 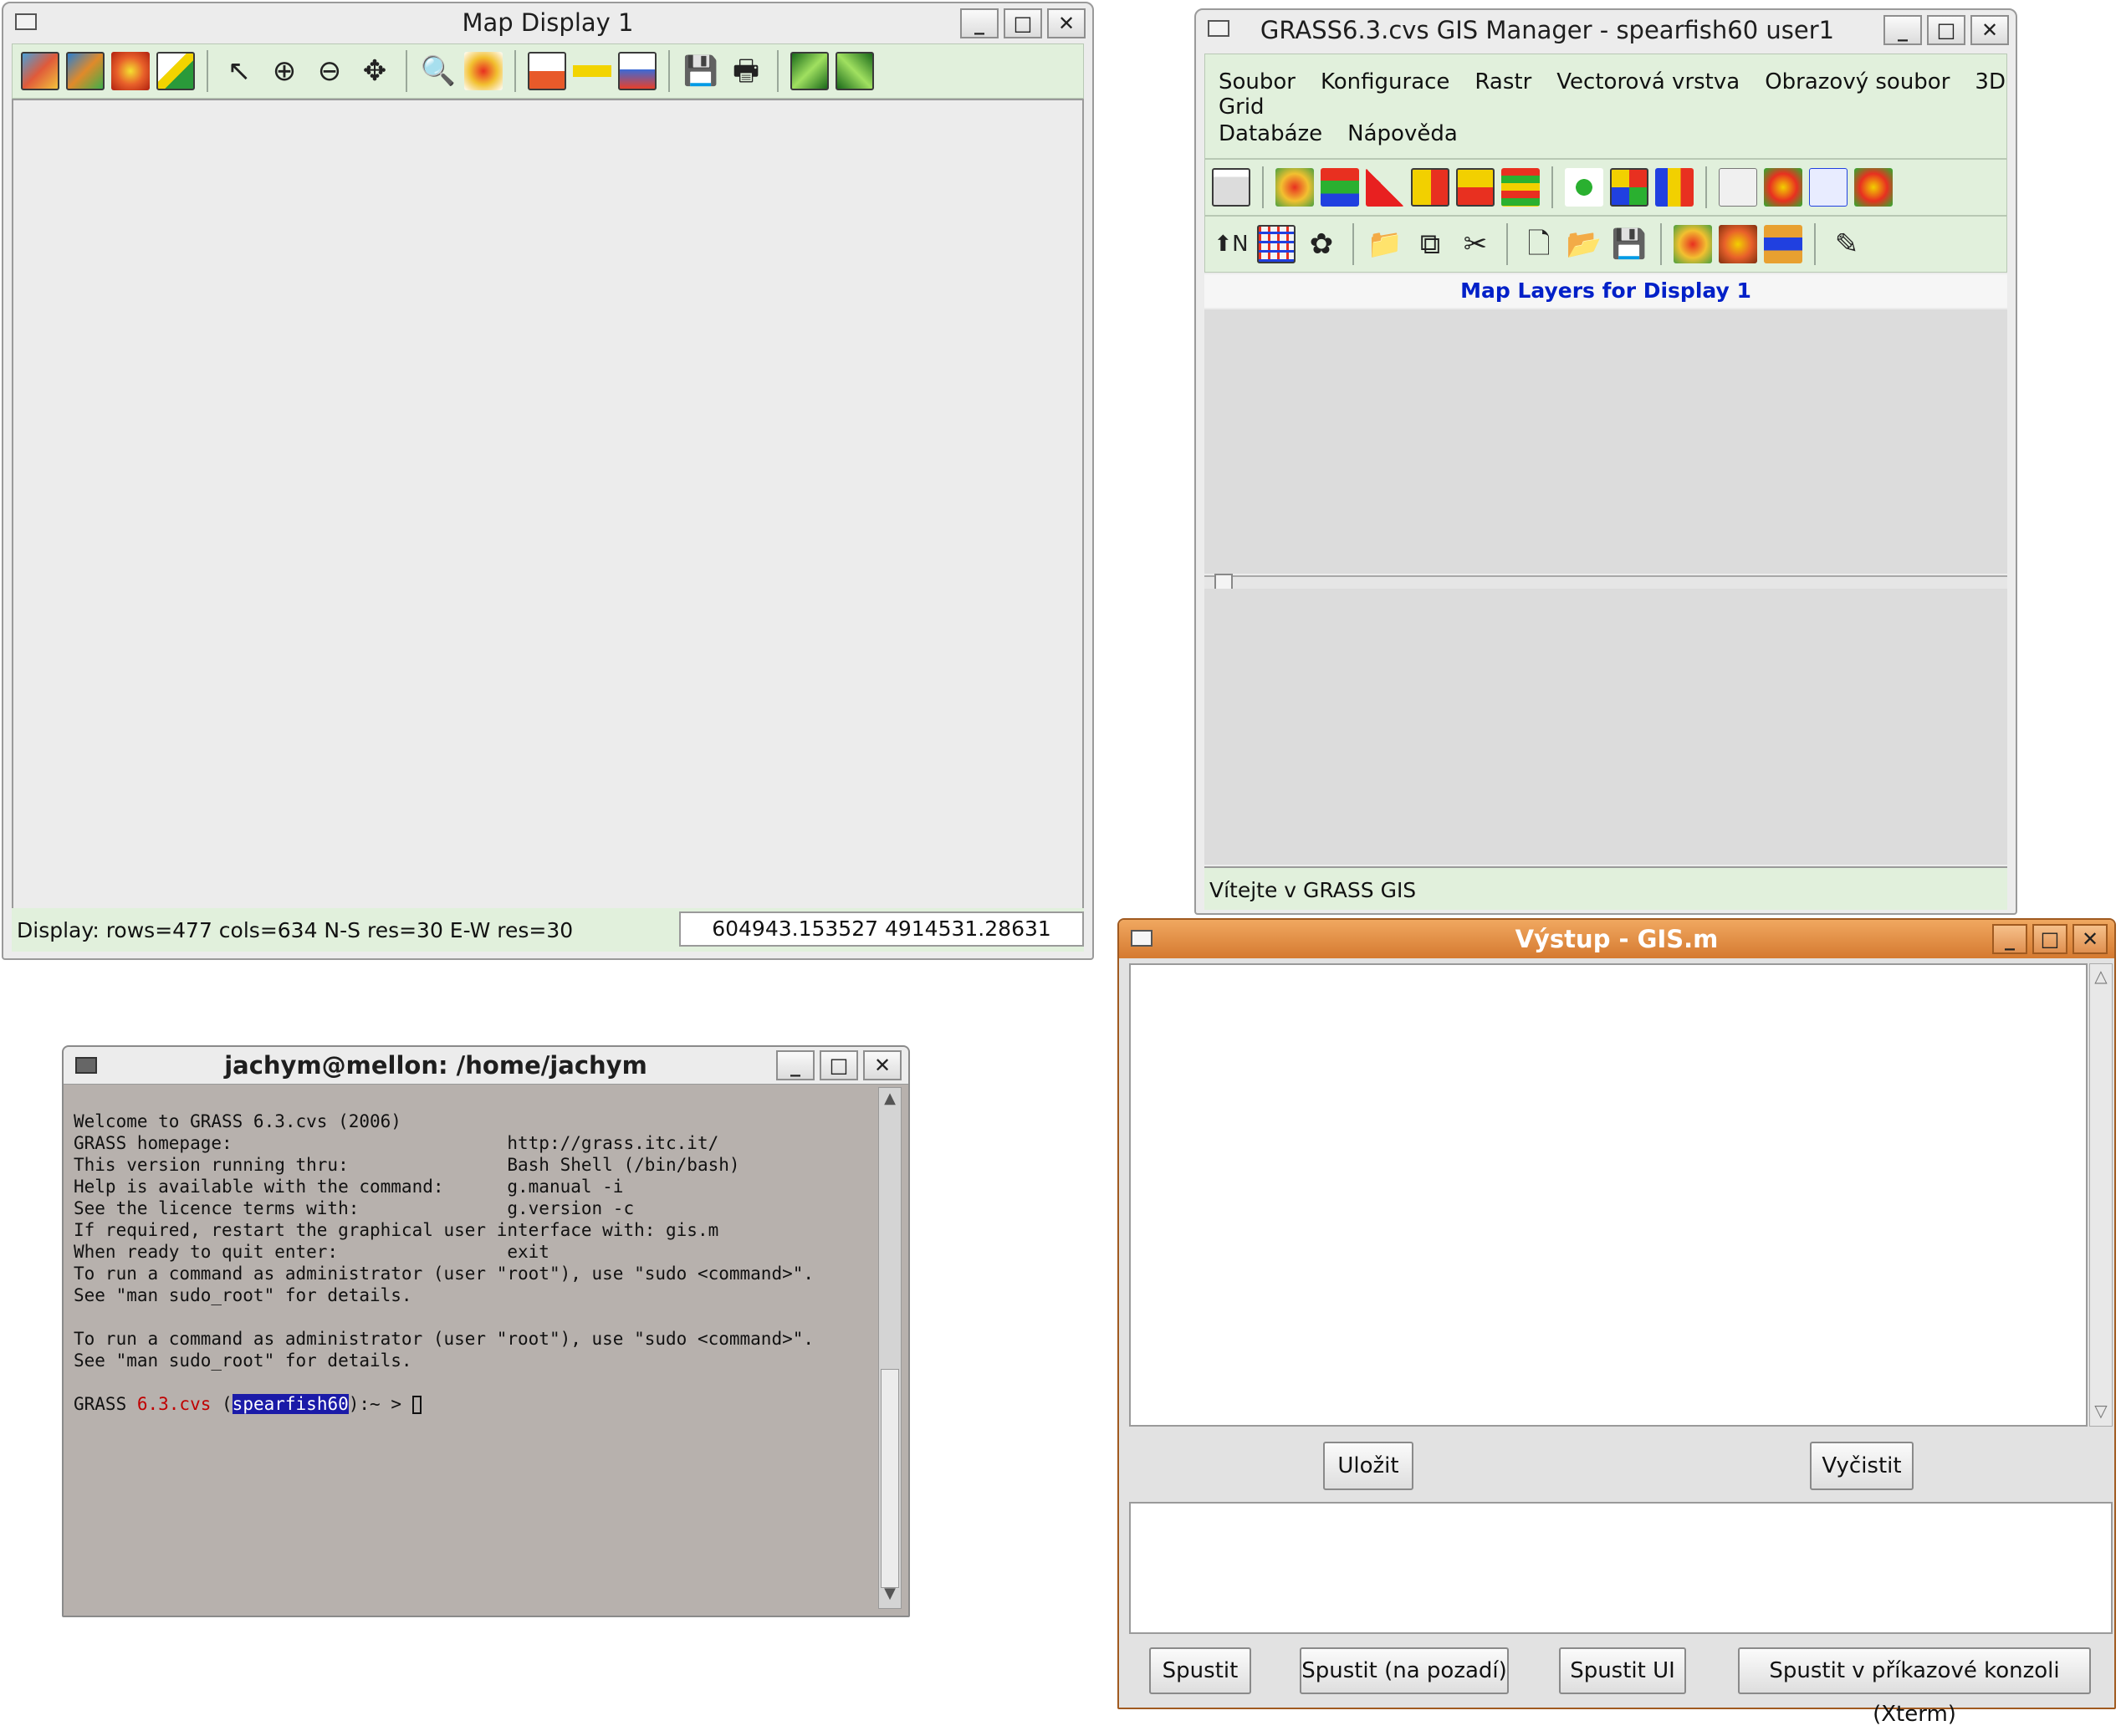 What do you see at coordinates (1385, 187) in the screenshot?
I see `histogram-icon` at bounding box center [1385, 187].